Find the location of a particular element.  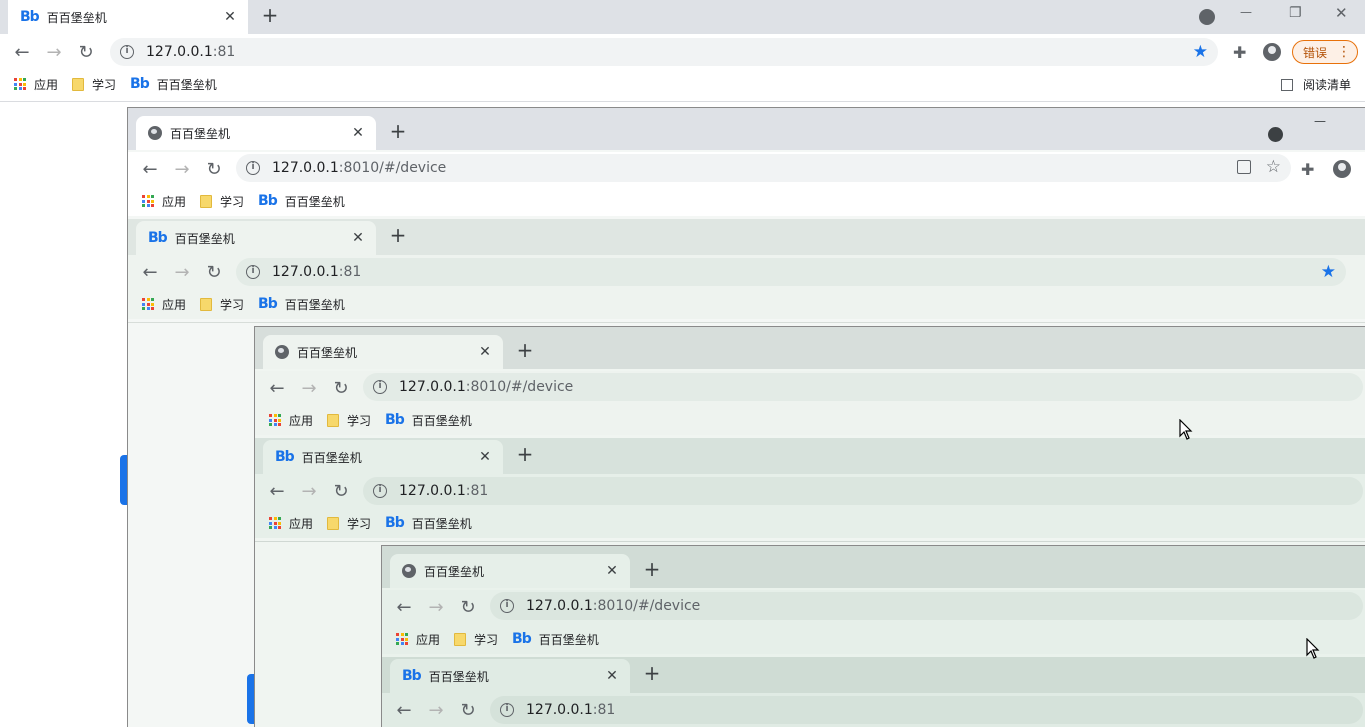

bookmark-label: 百百堡垒机 is located at coordinates (568, 639).